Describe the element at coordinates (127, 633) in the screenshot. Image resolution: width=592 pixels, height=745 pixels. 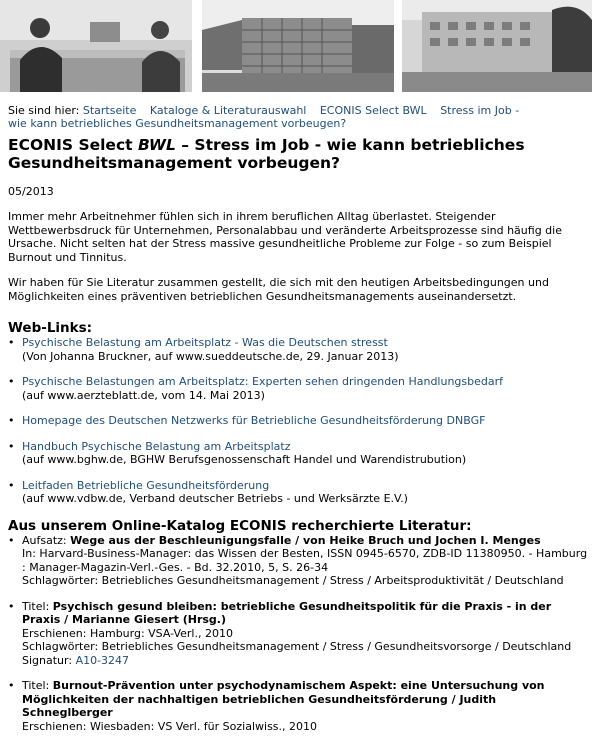
I see `literature-source: Erschienen: Hamburg: VSA-Verl., 2010` at that location.